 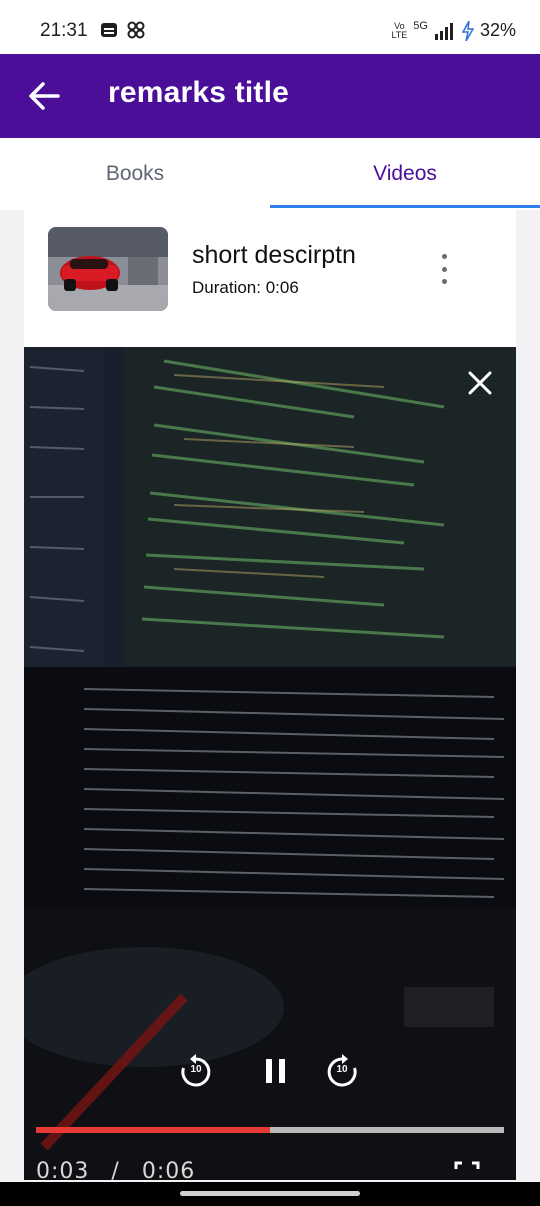 I want to click on total-time: 0:06, so click(x=168, y=1169).